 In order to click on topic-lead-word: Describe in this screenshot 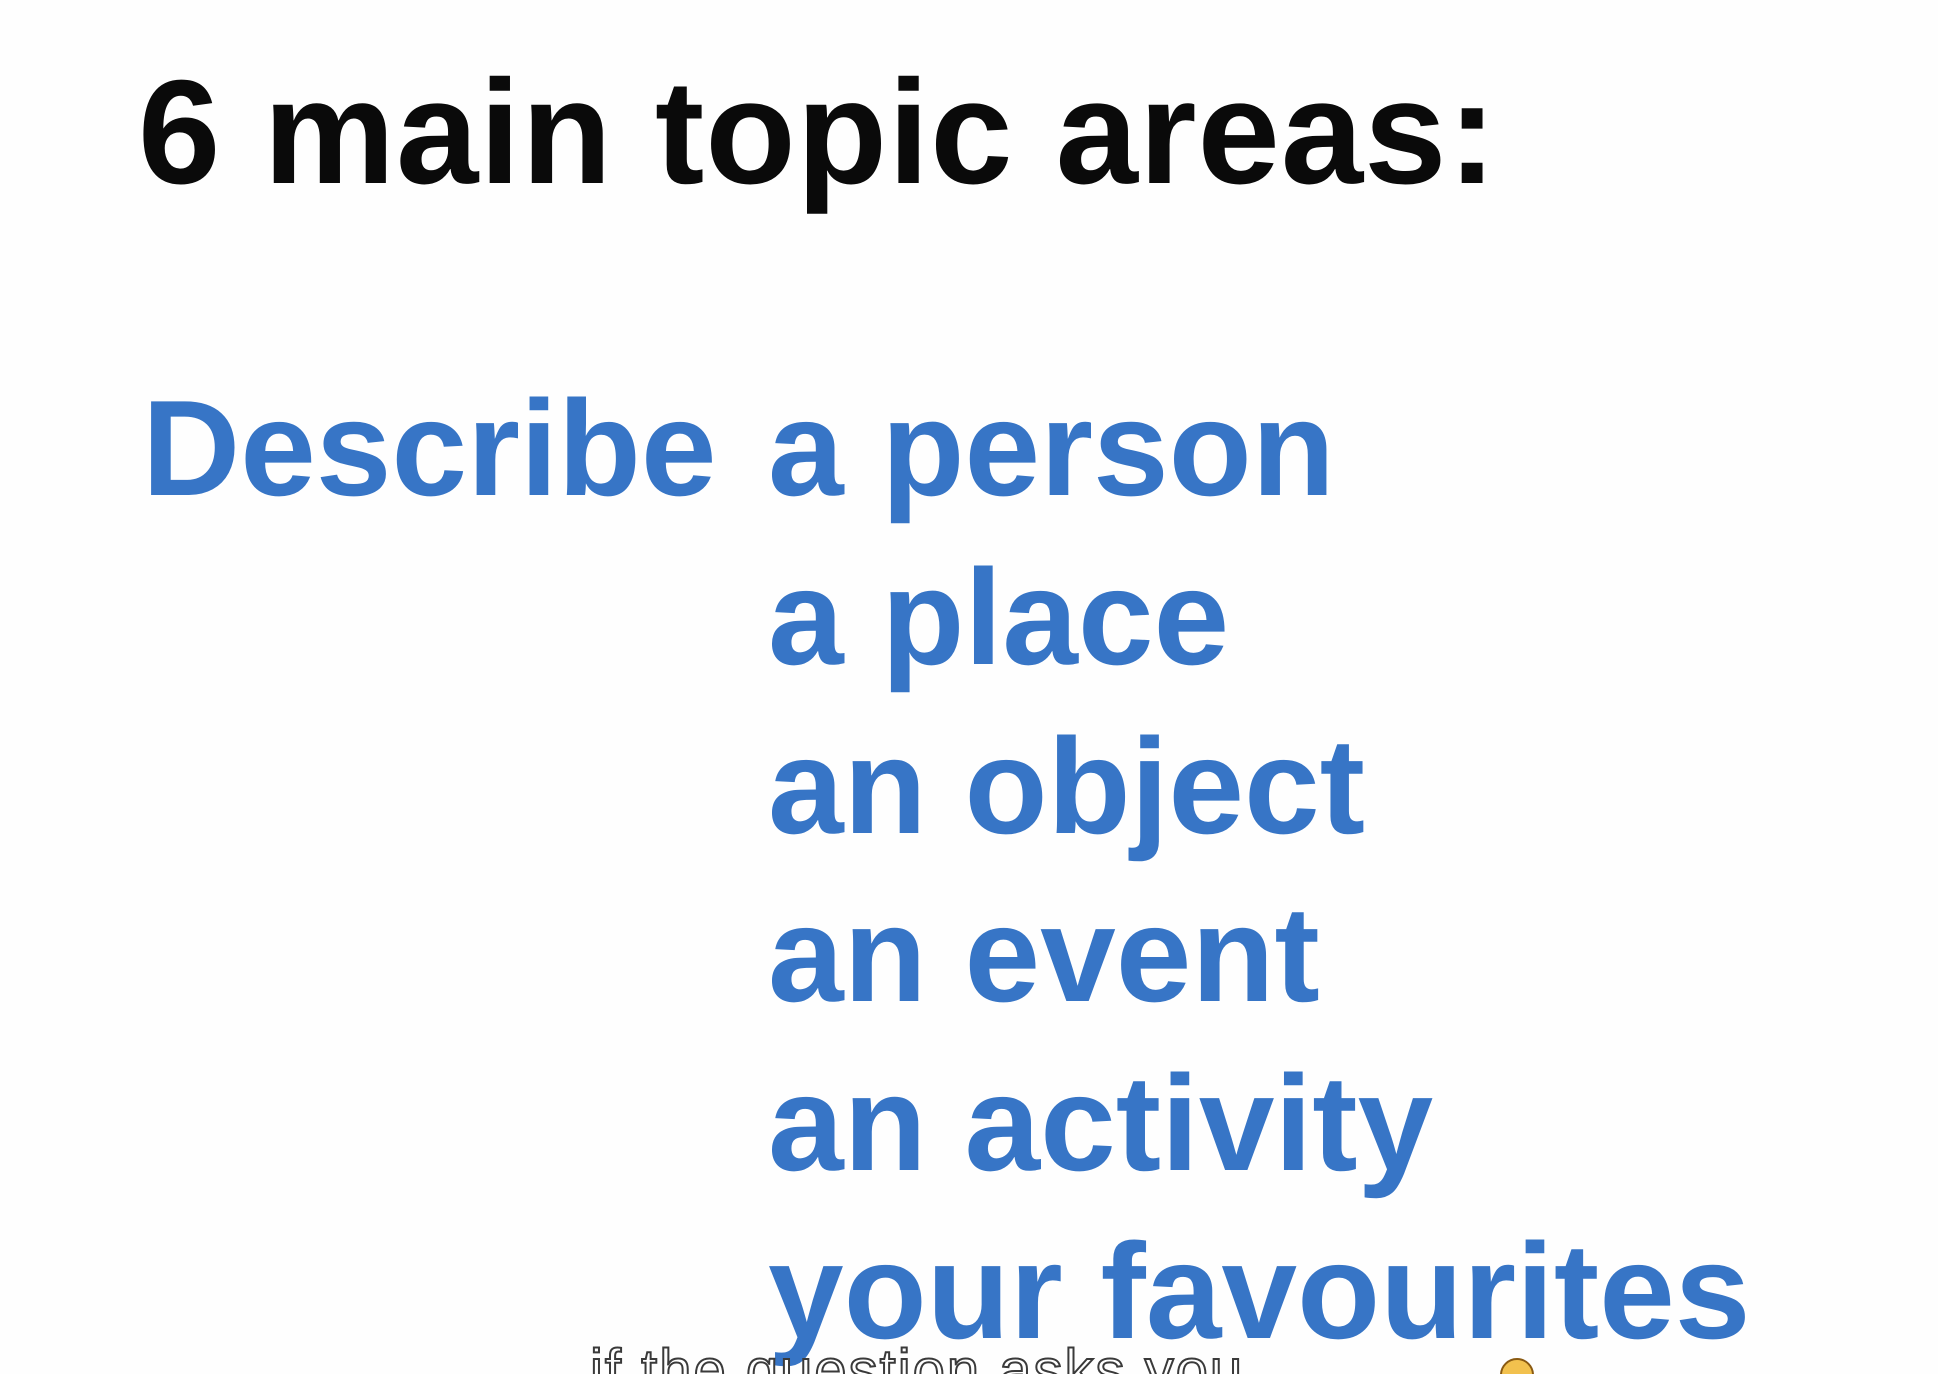, I will do `click(429, 448)`.